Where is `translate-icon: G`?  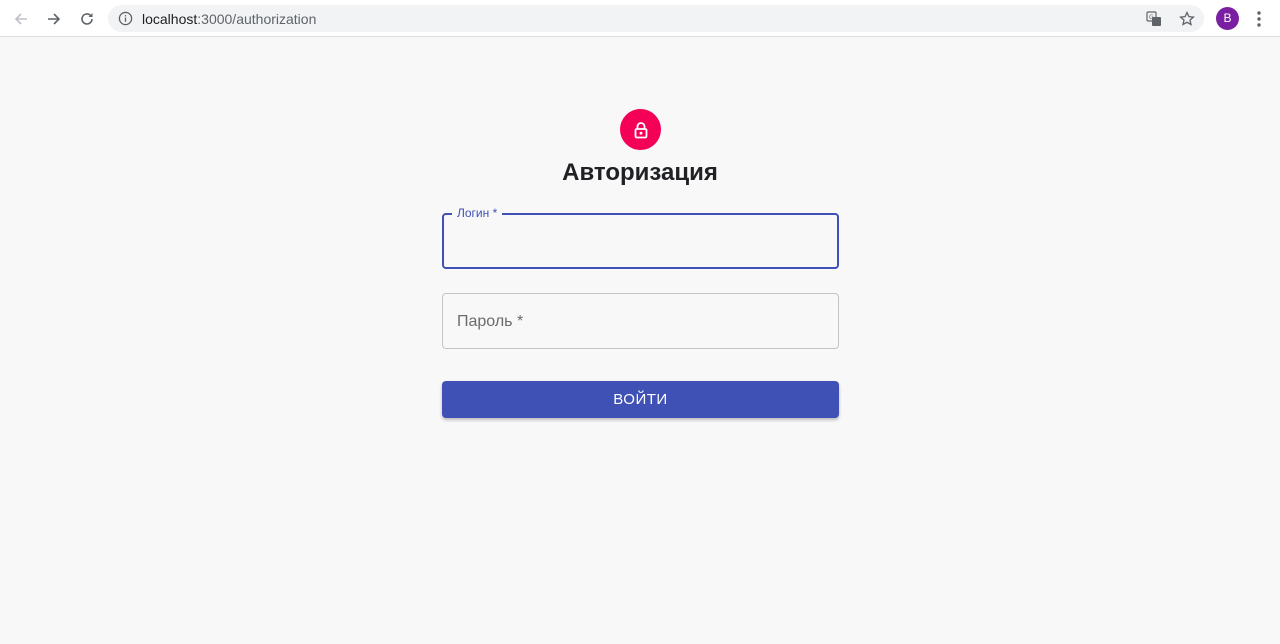 translate-icon: G is located at coordinates (1153, 18).